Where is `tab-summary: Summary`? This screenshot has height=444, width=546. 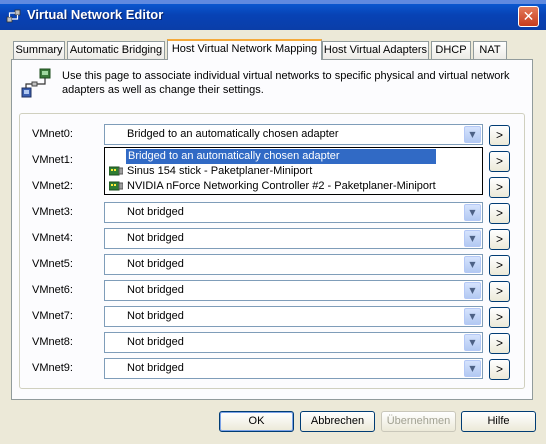
tab-summary: Summary is located at coordinates (39, 50).